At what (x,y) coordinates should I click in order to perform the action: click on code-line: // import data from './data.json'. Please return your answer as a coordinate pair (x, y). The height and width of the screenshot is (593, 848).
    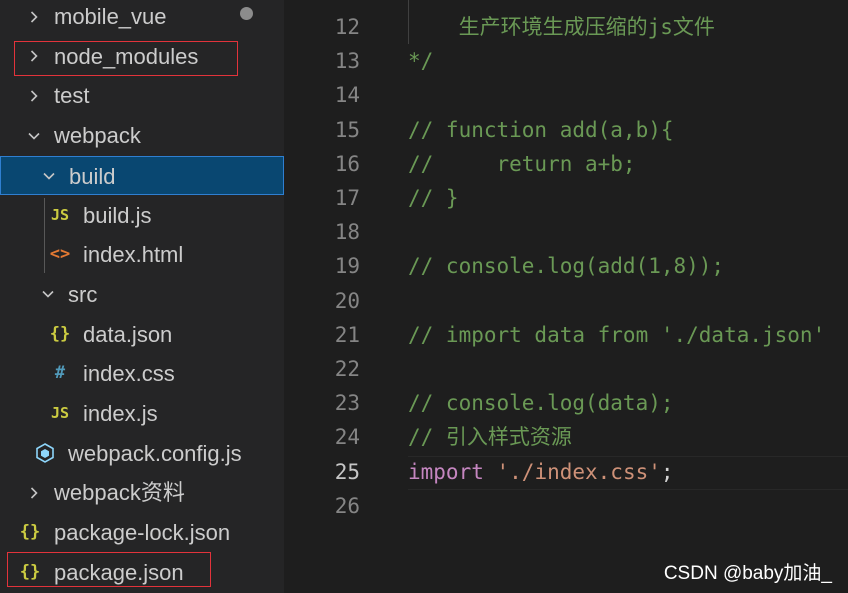
    Looking at the image, I should click on (616, 335).